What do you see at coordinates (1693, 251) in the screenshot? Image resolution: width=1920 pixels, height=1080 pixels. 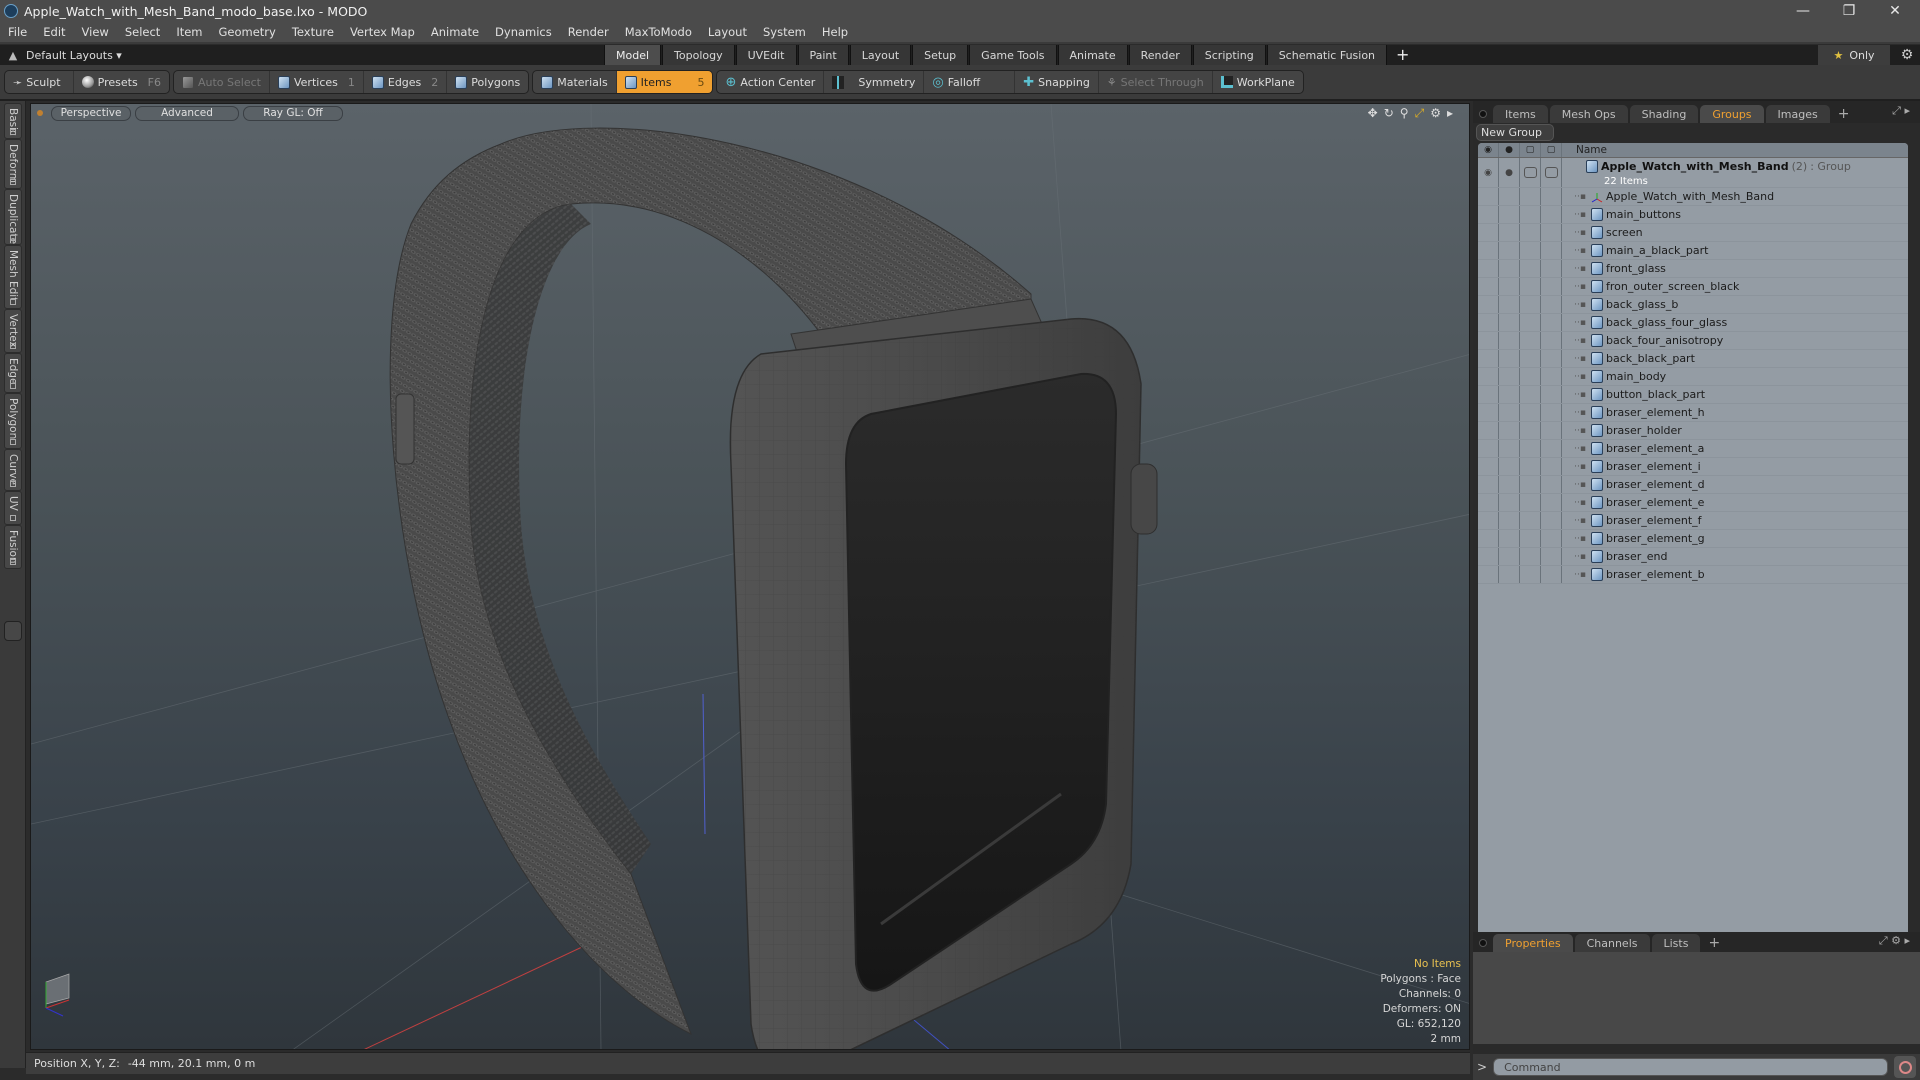 I see `group-item-row: ··▪ main_a_black_part` at bounding box center [1693, 251].